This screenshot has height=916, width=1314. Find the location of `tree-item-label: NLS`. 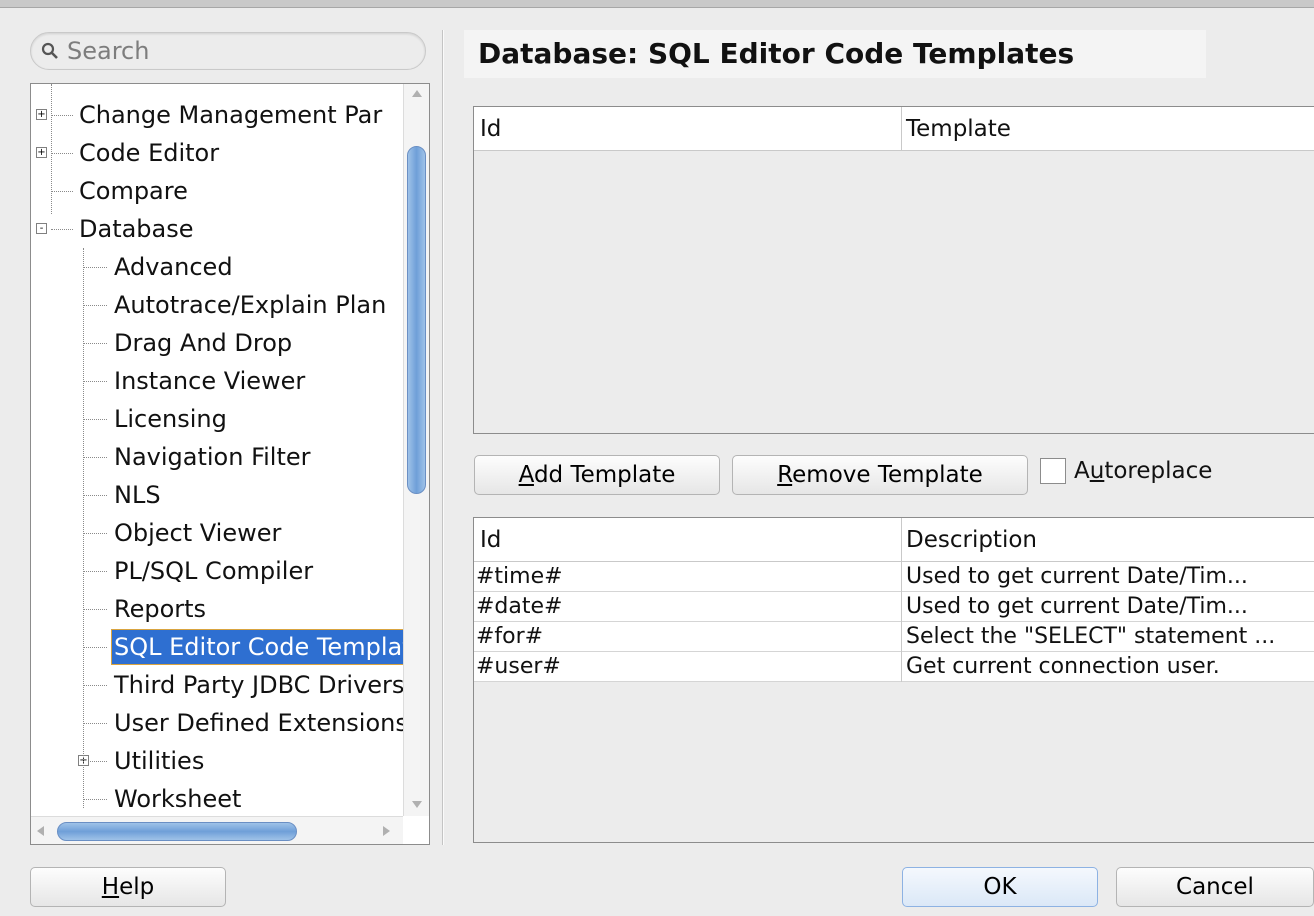

tree-item-label: NLS is located at coordinates (137, 495).